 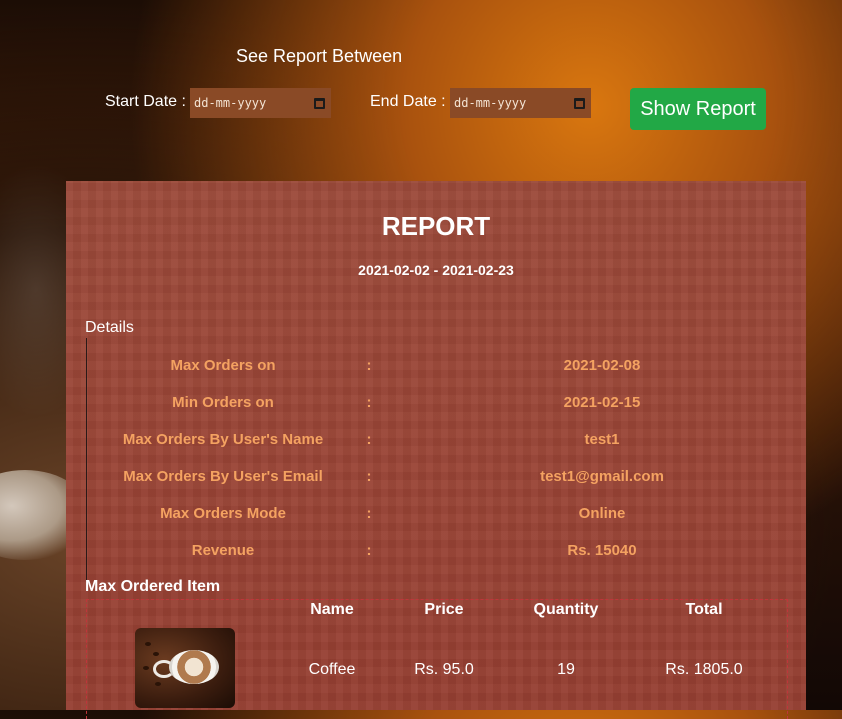 I want to click on table-header-total: Total, so click(x=704, y=609).